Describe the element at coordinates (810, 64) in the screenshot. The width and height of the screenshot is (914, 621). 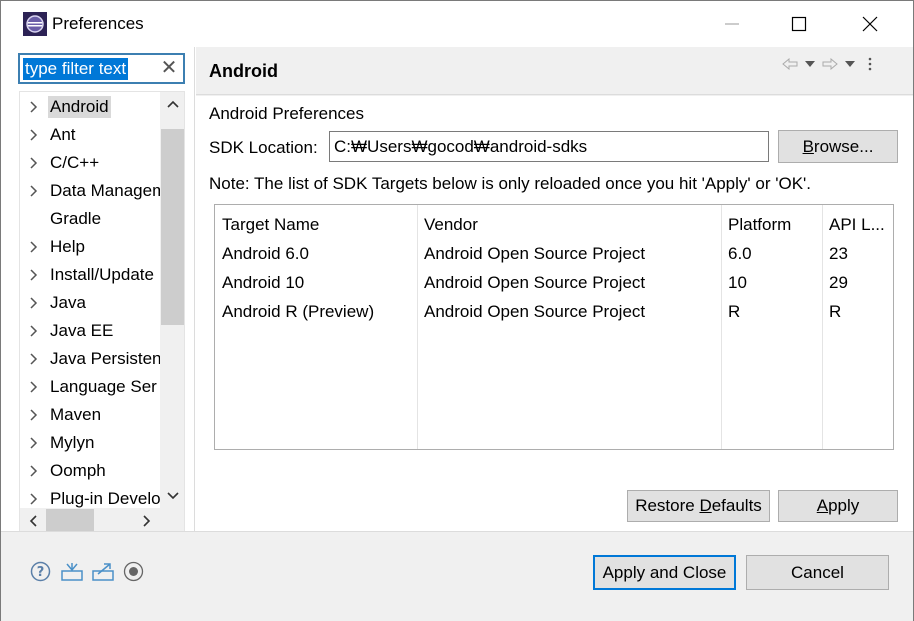
I see `back-dropdown-icon` at that location.